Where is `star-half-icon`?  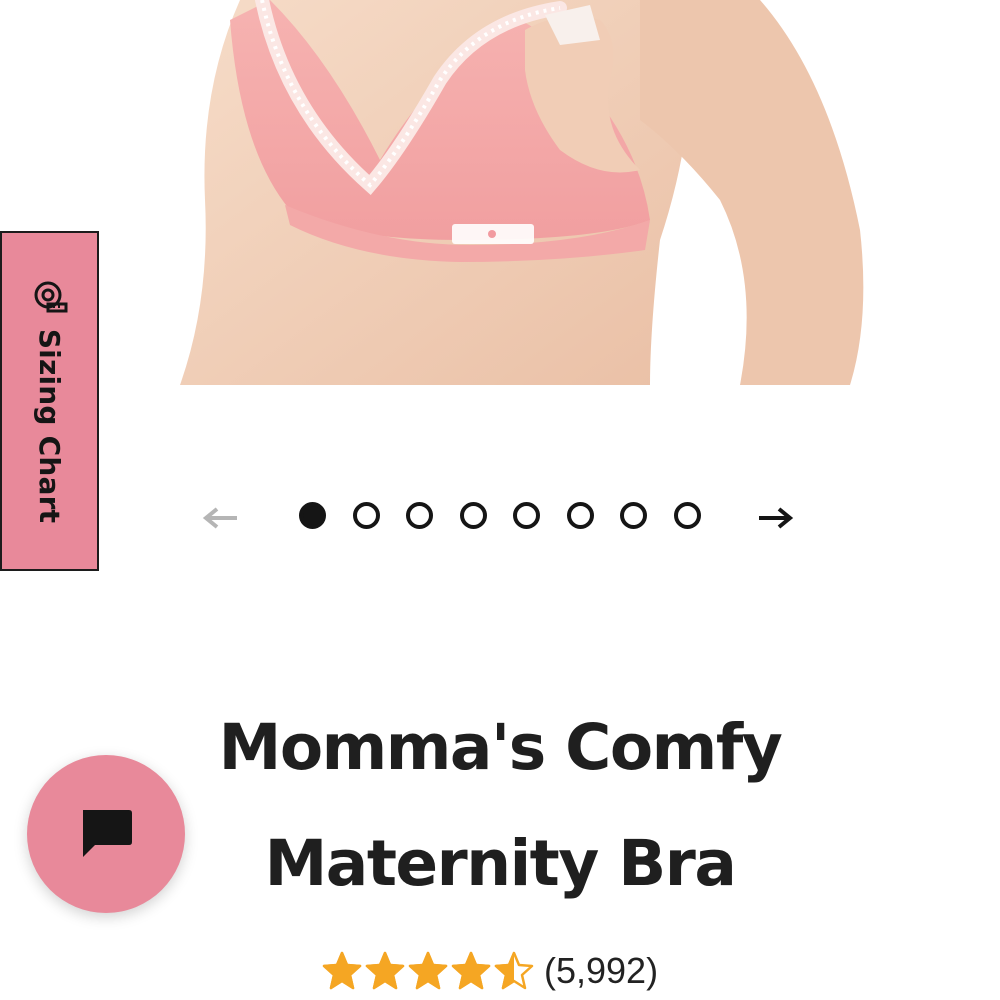
star-half-icon is located at coordinates (514, 970).